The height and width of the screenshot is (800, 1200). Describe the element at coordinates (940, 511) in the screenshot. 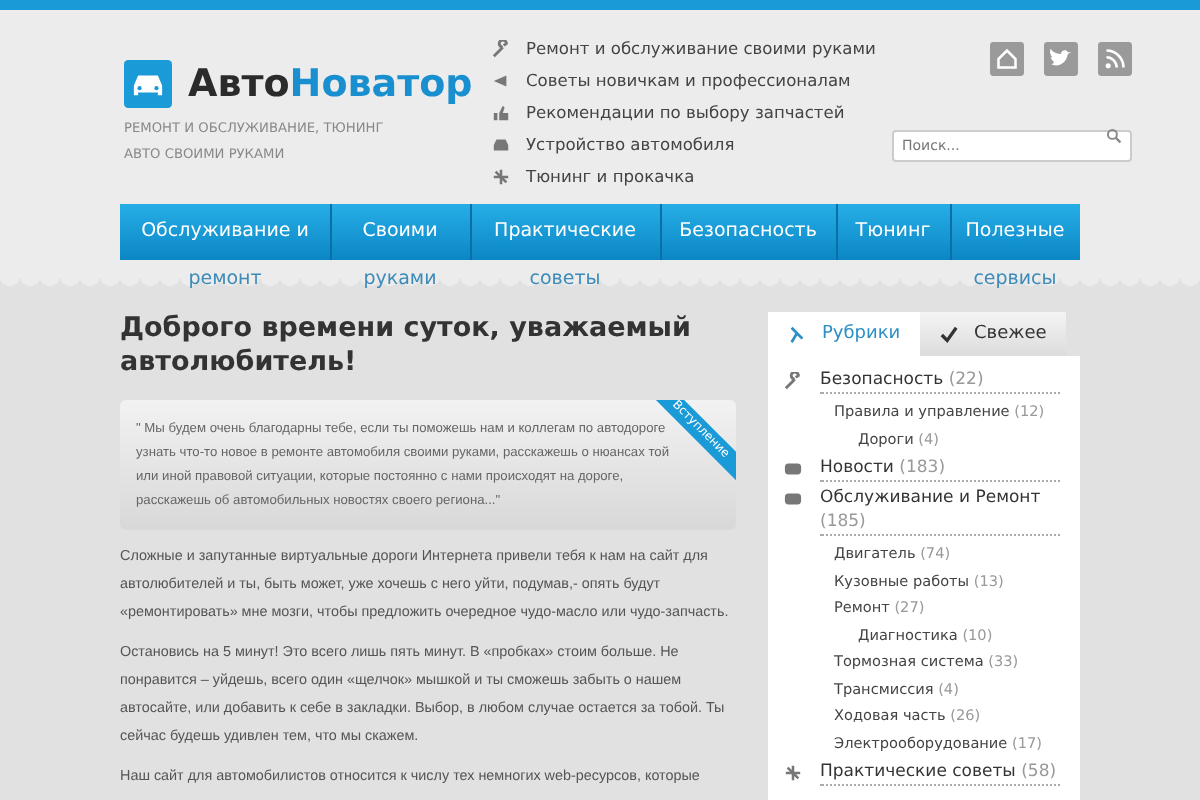

I see `category-link: Обслуживание и Ремонт (185)` at that location.